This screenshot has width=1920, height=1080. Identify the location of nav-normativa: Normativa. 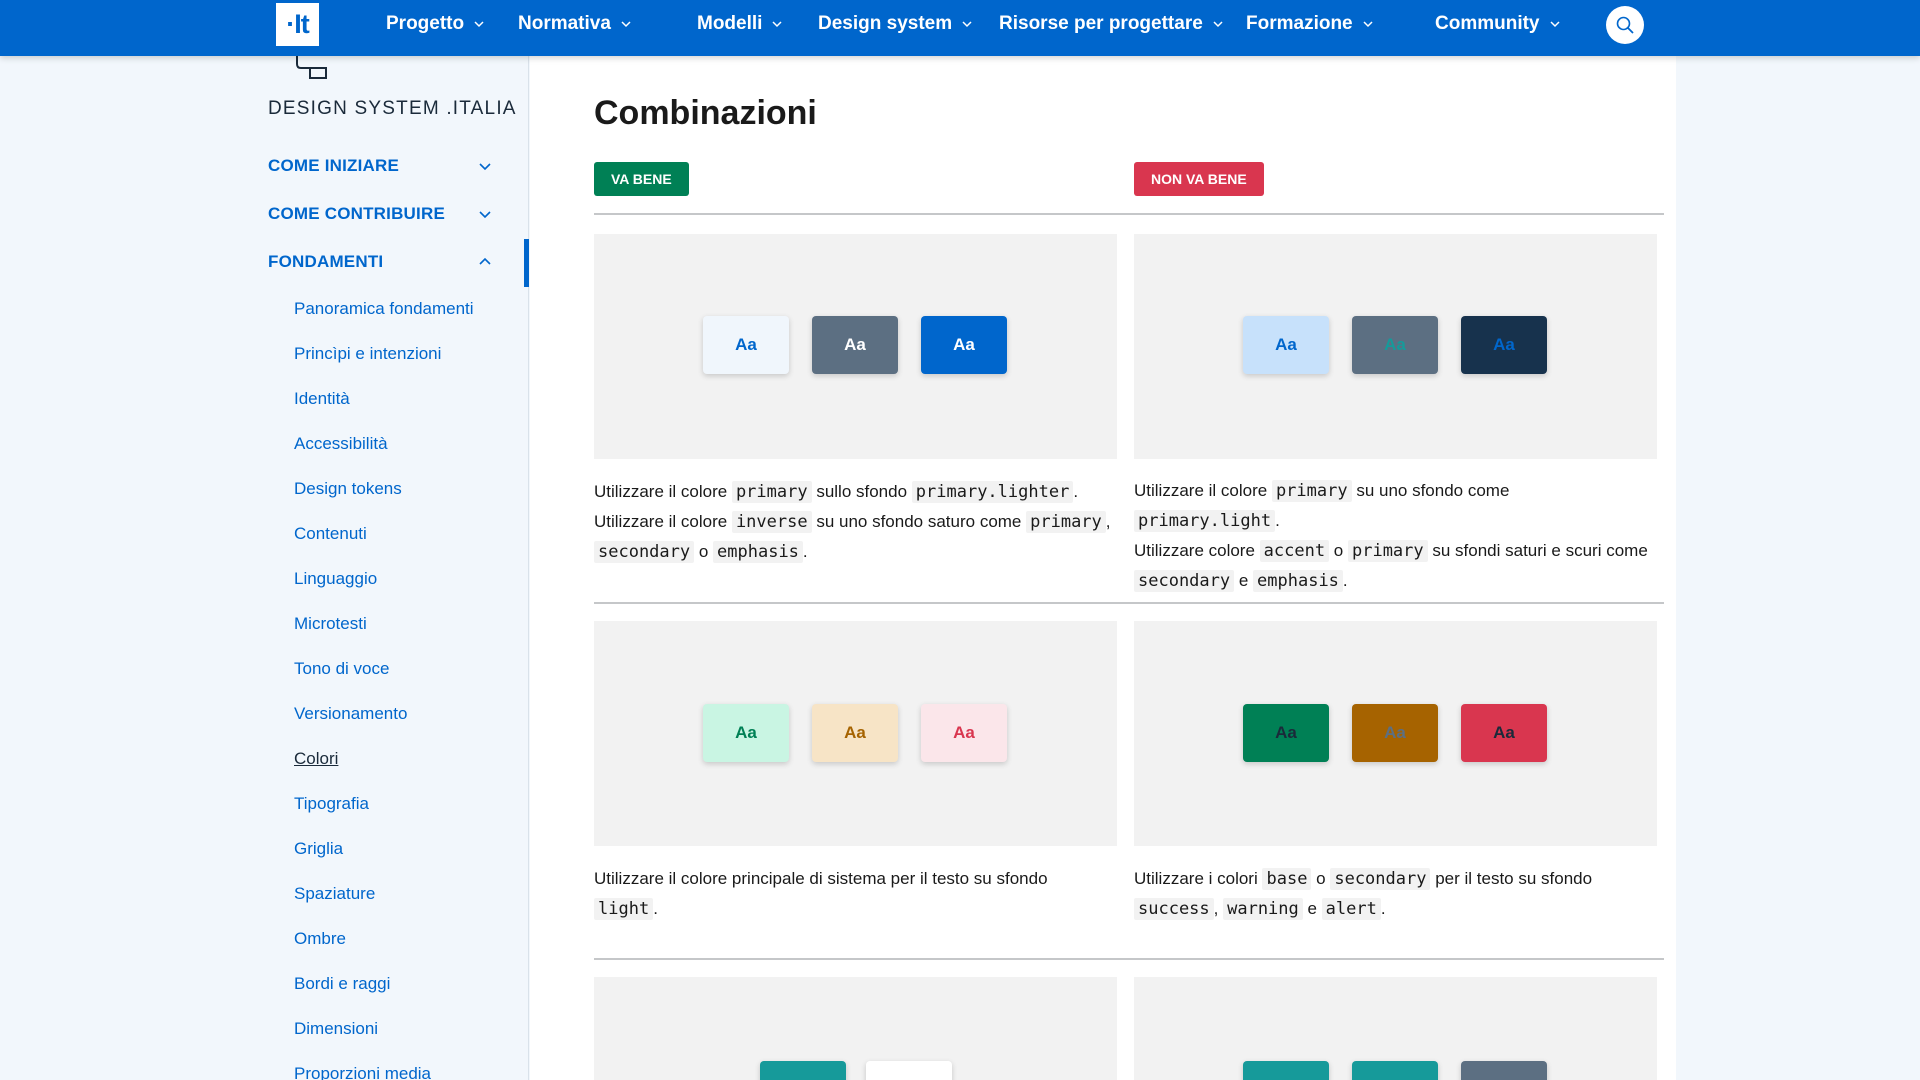
(575, 24).